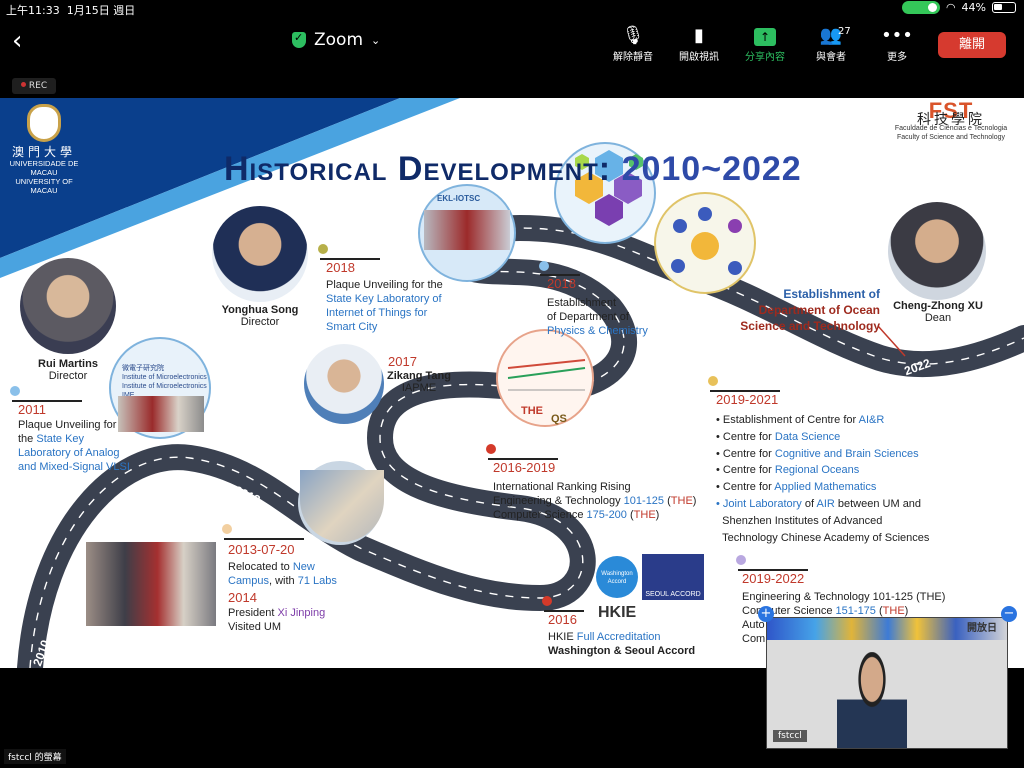 Image resolution: width=1024 pixels, height=768 pixels. Describe the element at coordinates (23, 84) in the screenshot. I see `rec-dot-icon` at that location.